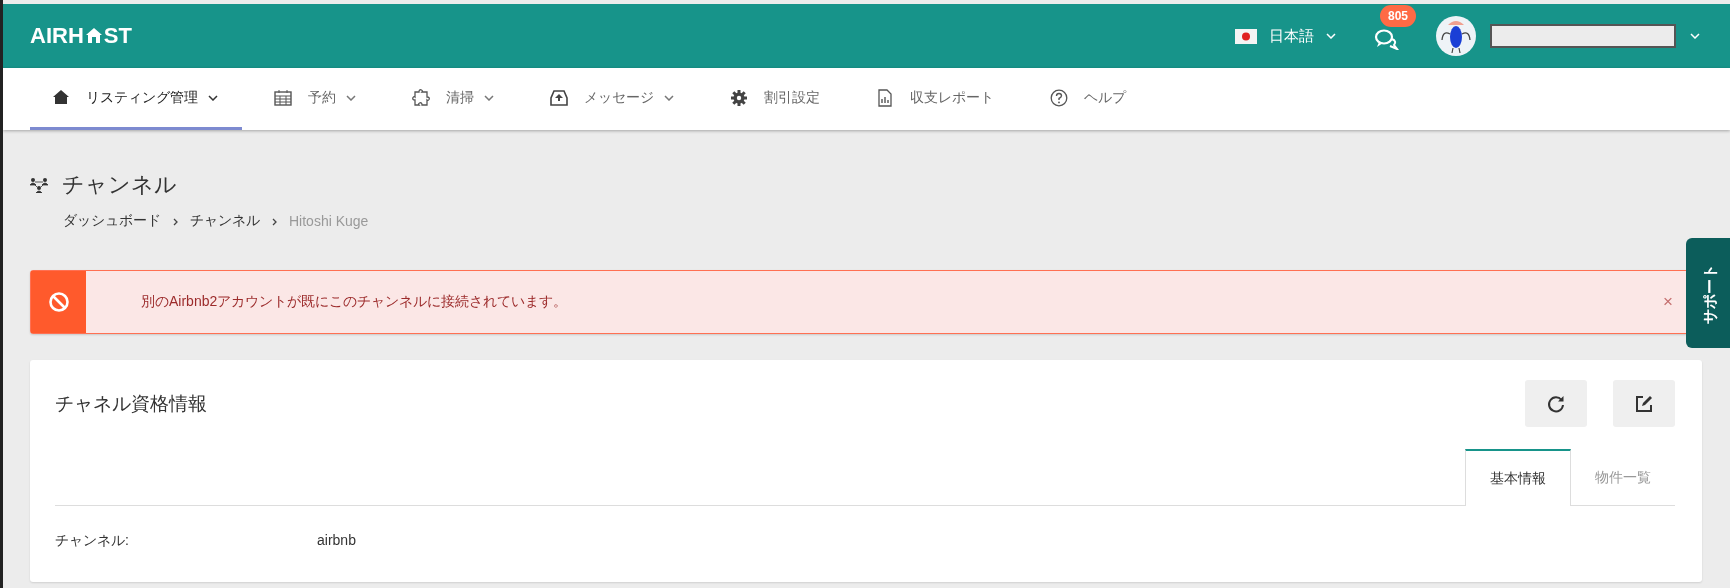 This screenshot has width=1730, height=588. What do you see at coordinates (1089, 99) in the screenshot?
I see `nav-item: ヘルプ` at bounding box center [1089, 99].